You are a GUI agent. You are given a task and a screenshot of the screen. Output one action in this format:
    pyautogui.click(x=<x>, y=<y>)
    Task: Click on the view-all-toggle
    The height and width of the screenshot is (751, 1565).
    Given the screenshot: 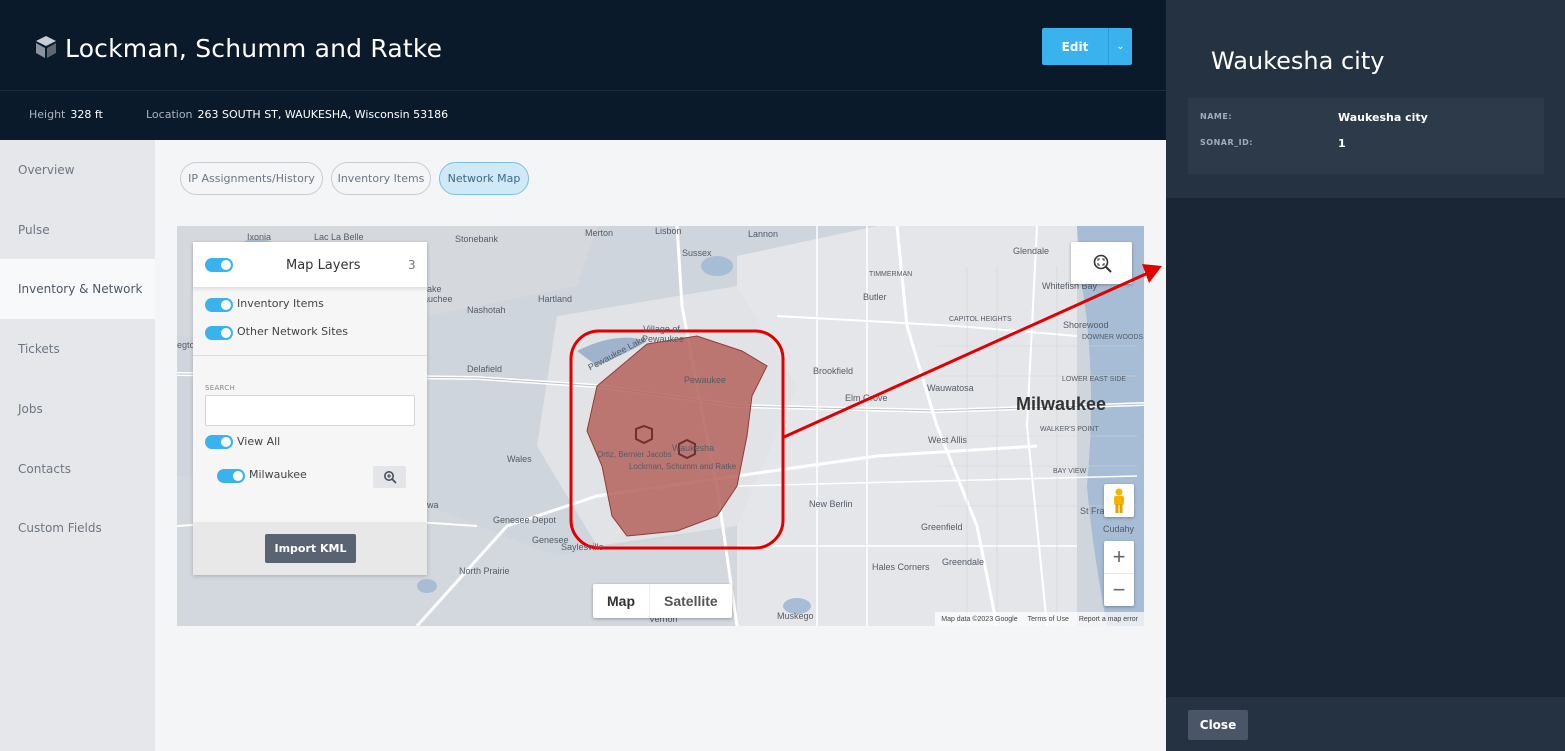 What is the action you would take?
    pyautogui.click(x=219, y=442)
    